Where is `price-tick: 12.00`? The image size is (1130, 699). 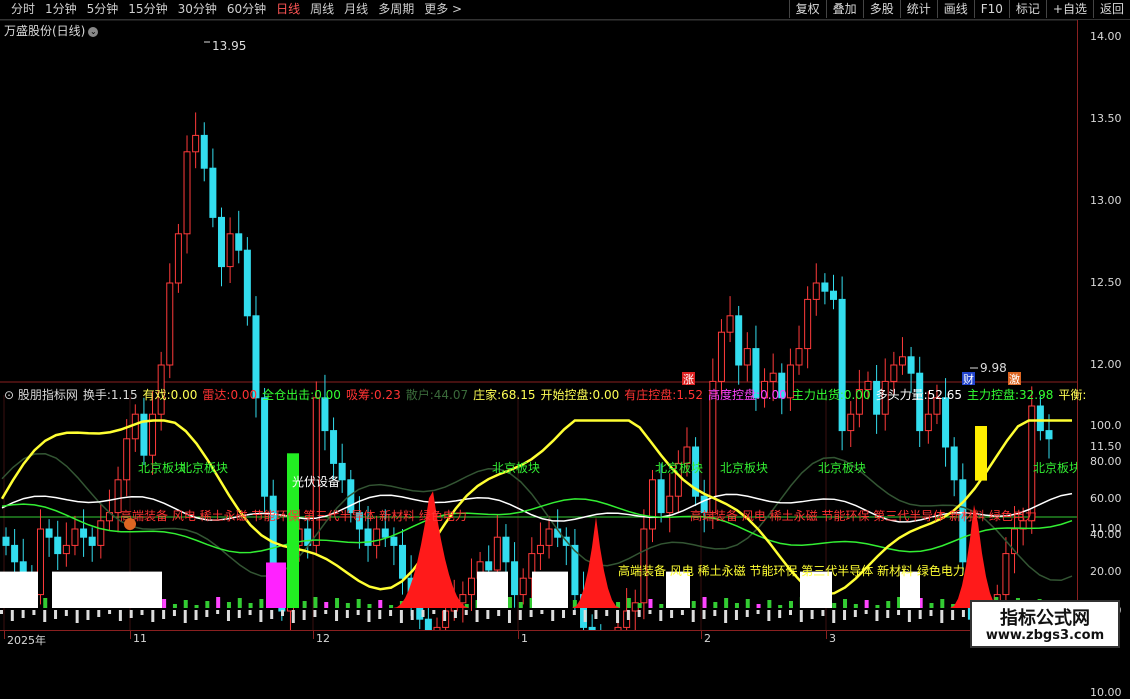 price-tick: 12.00 is located at coordinates (1106, 364).